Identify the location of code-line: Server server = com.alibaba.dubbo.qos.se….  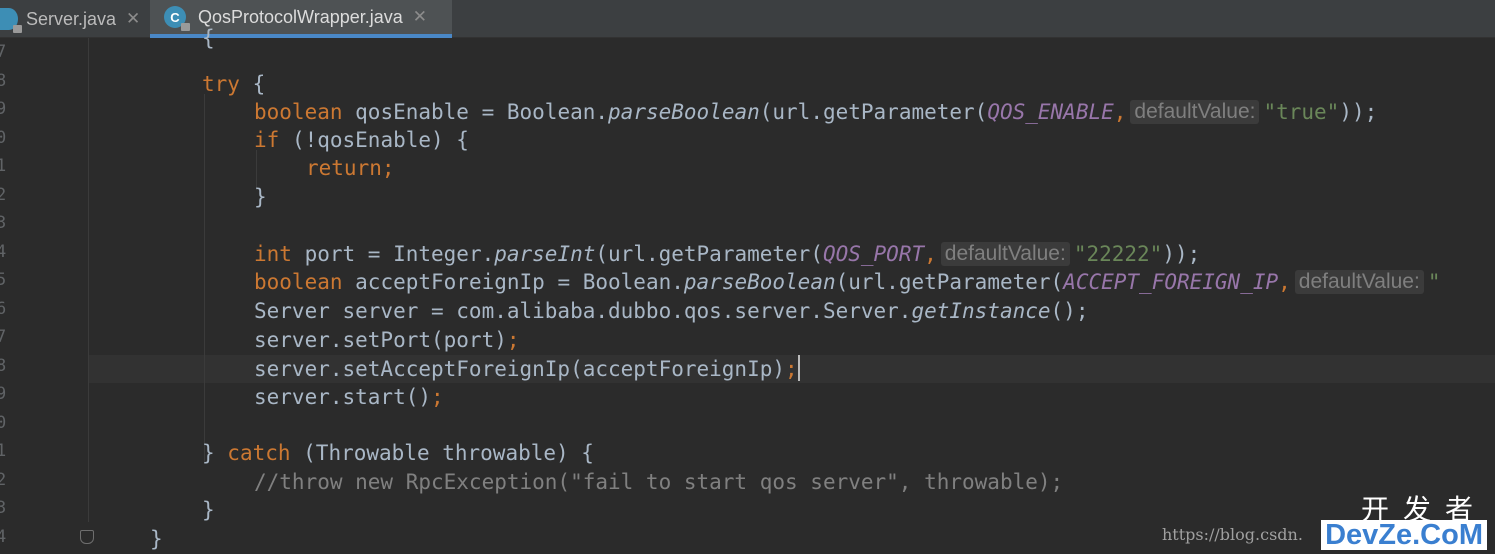
(671, 311).